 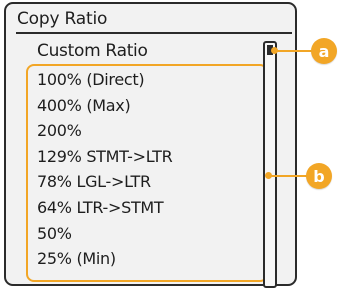 What do you see at coordinates (319, 176) in the screenshot?
I see `callout-b-badge: b` at bounding box center [319, 176].